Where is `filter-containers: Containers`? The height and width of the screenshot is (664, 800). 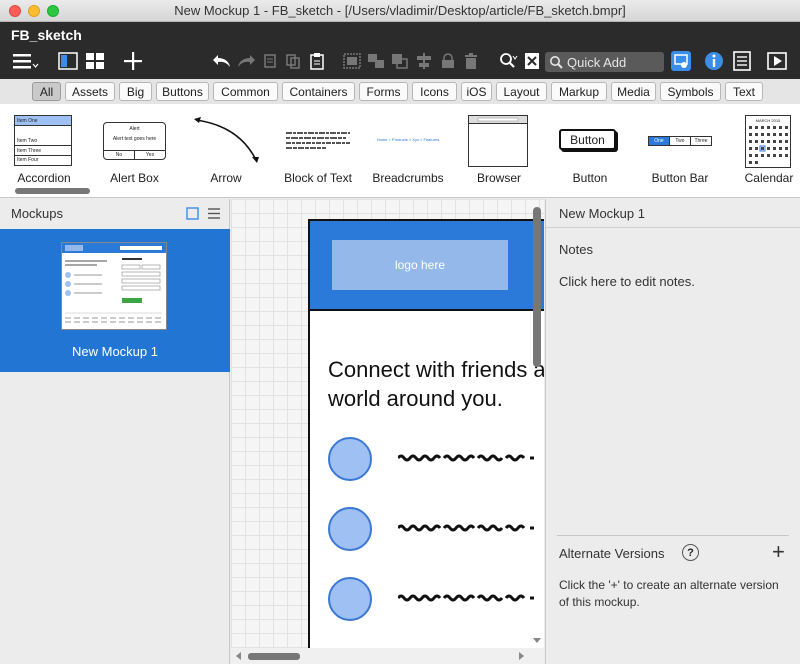 filter-containers: Containers is located at coordinates (318, 91).